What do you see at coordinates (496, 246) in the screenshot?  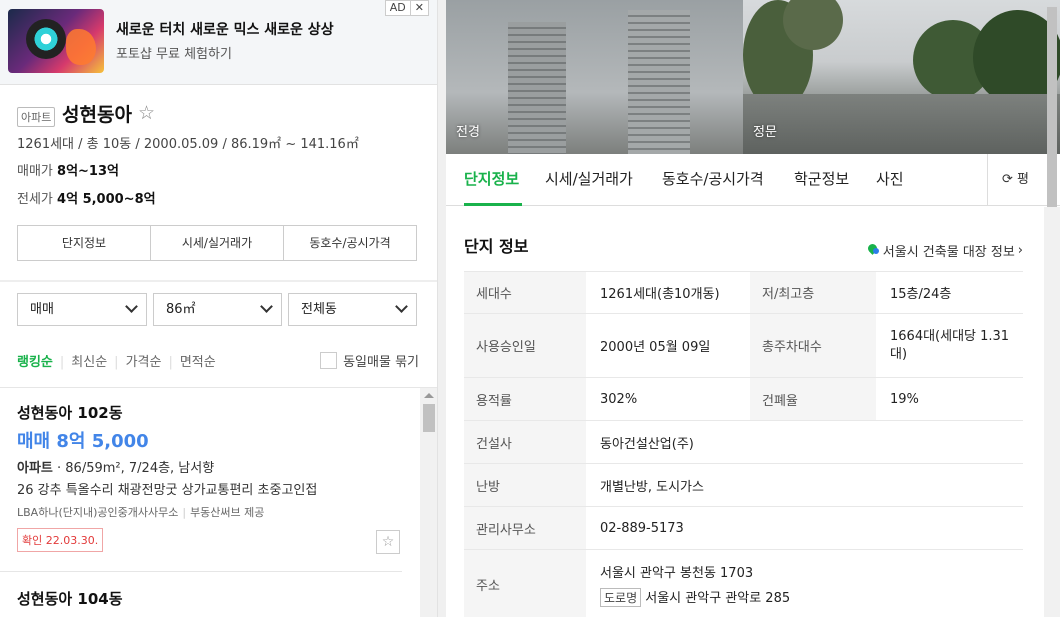 I see `card-title: 단지 정보` at bounding box center [496, 246].